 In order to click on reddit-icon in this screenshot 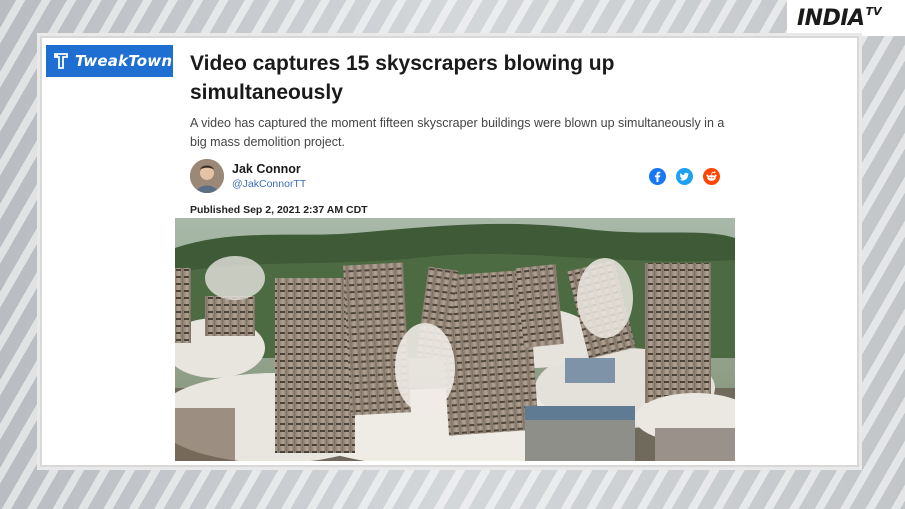, I will do `click(711, 176)`.